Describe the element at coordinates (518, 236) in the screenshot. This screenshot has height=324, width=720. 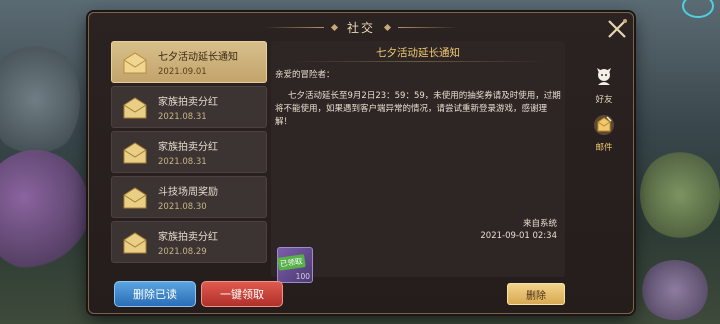
I see `mail-timestamp: 2021-09-01 02:34` at that location.